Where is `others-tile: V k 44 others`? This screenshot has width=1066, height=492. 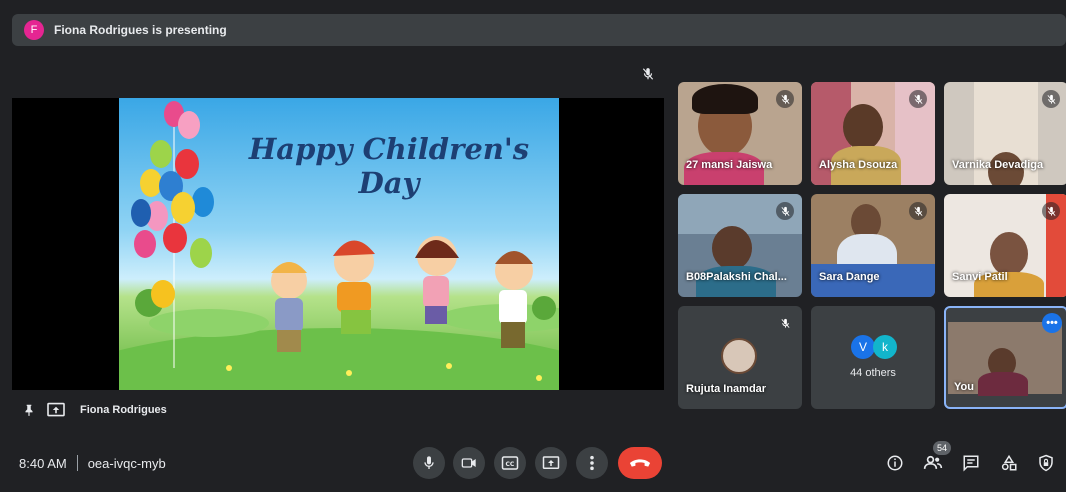
others-tile: V k 44 others is located at coordinates (873, 357).